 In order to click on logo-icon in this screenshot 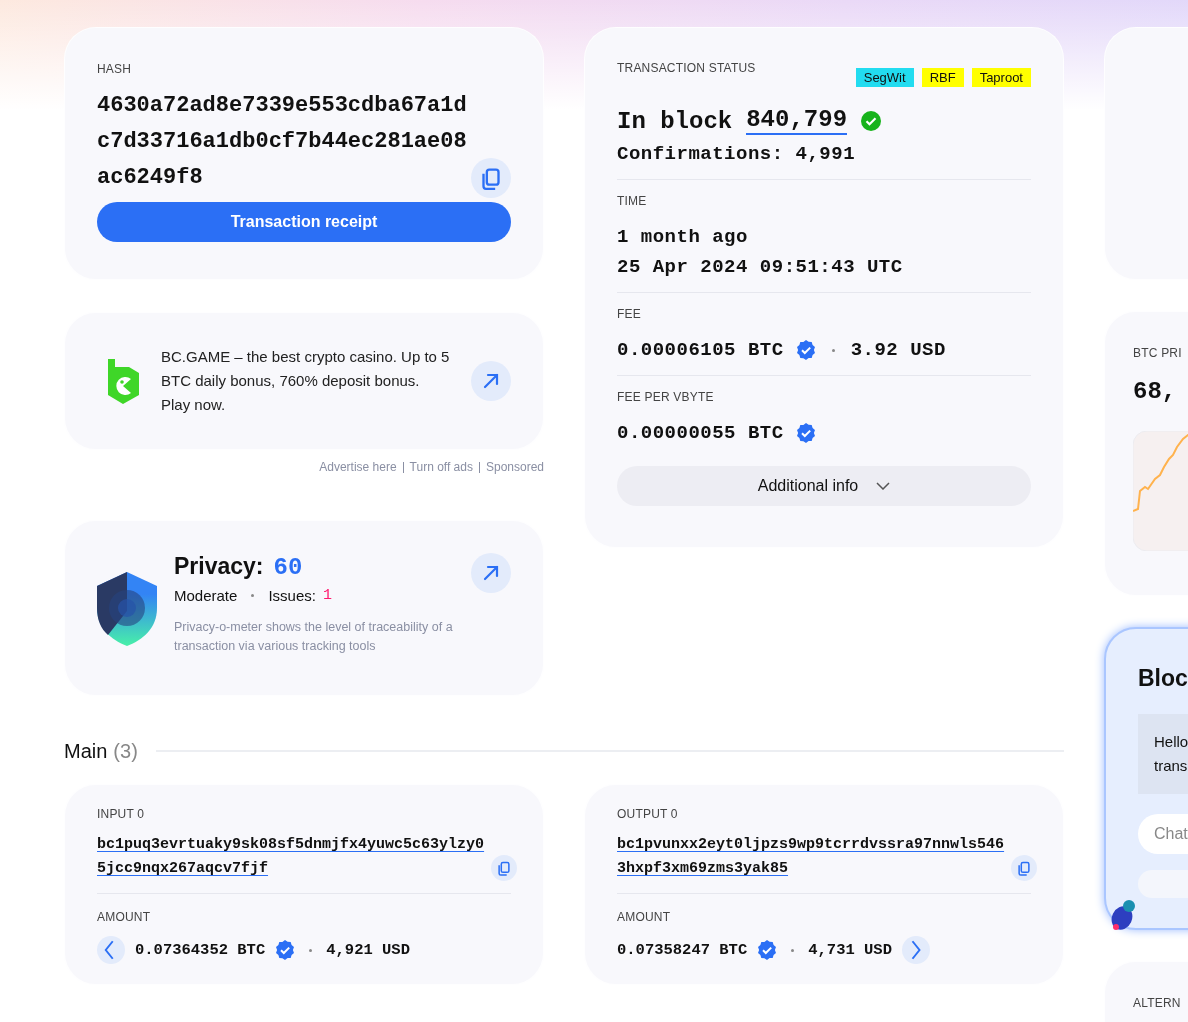, I will do `click(123, 381)`.